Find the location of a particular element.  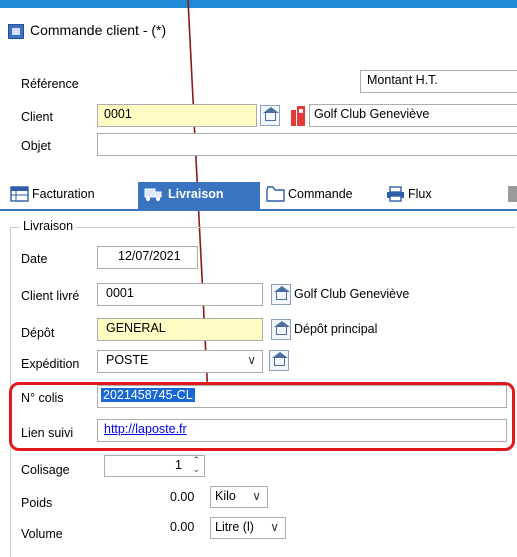

volume-label: Volume is located at coordinates (42, 534).